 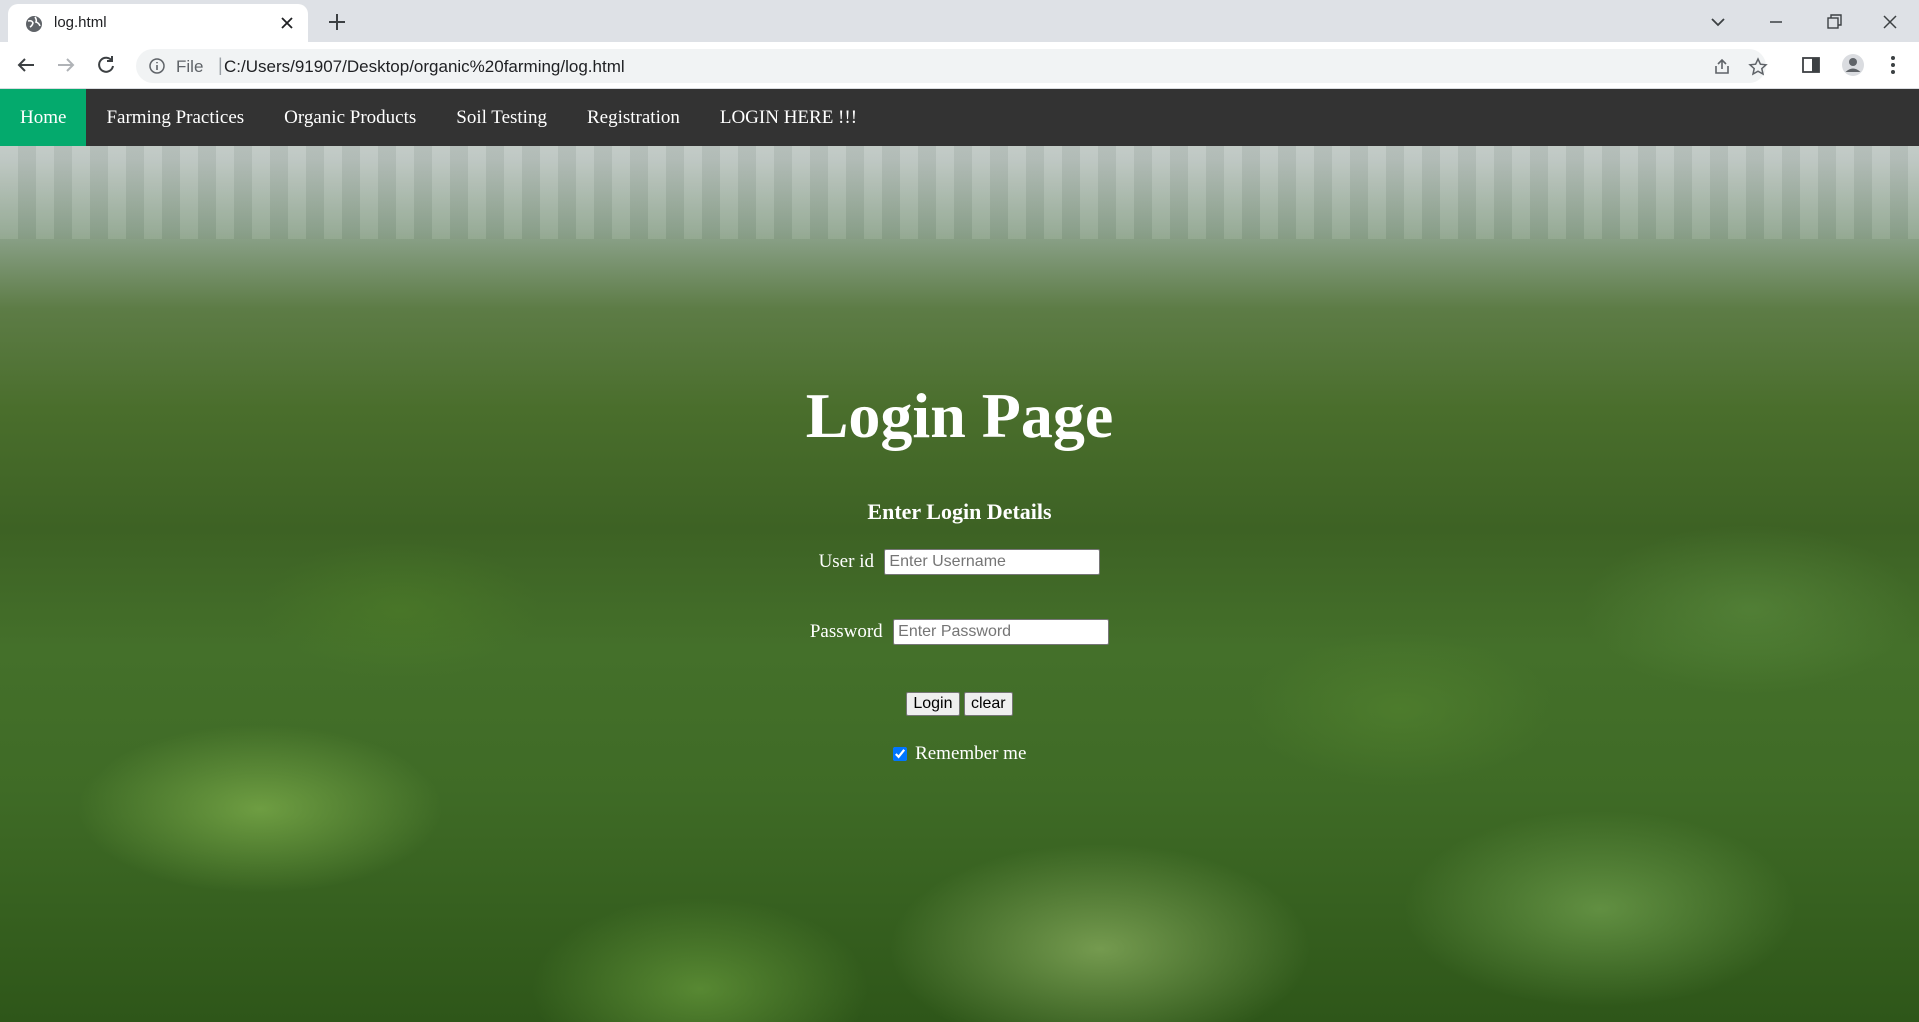 What do you see at coordinates (106, 65) in the screenshot?
I see `reload-icon` at bounding box center [106, 65].